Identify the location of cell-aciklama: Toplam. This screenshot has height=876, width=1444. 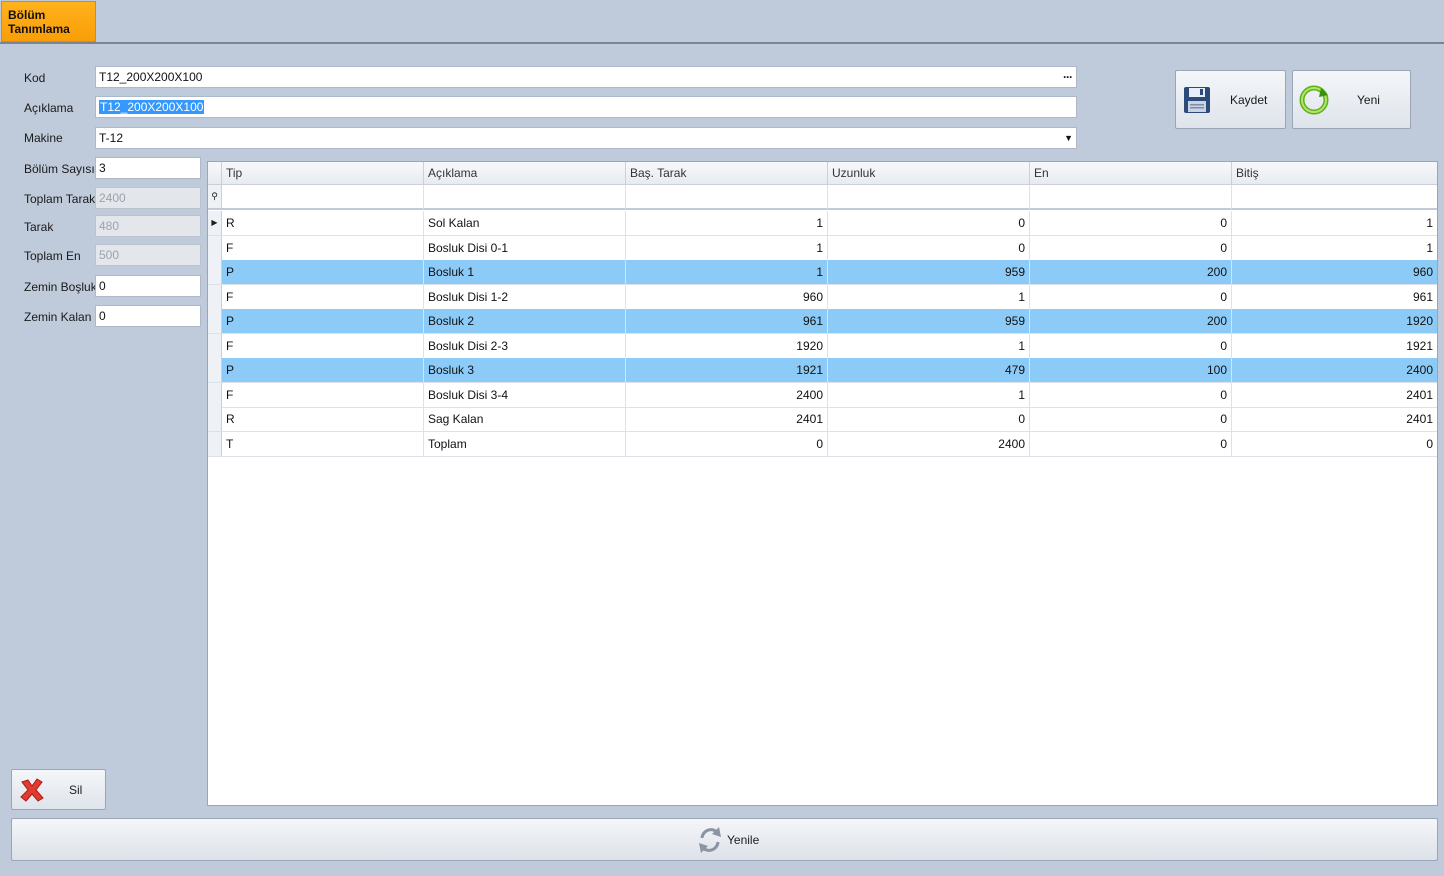
(525, 443).